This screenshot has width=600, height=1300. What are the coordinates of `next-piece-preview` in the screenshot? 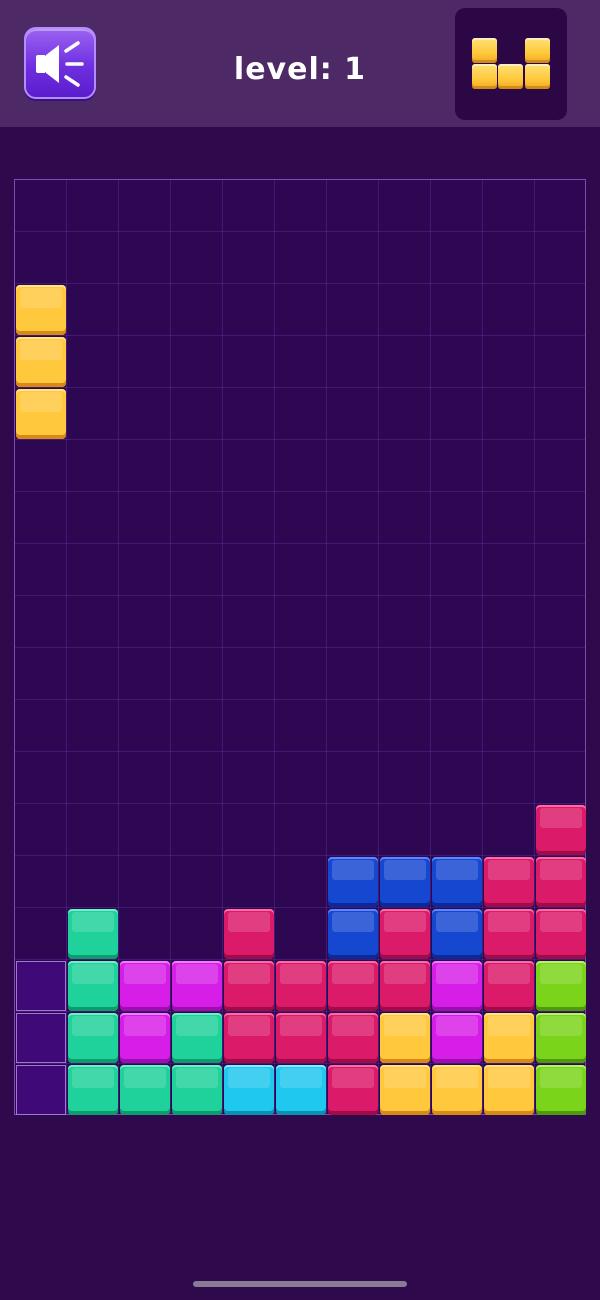 It's located at (511, 64).